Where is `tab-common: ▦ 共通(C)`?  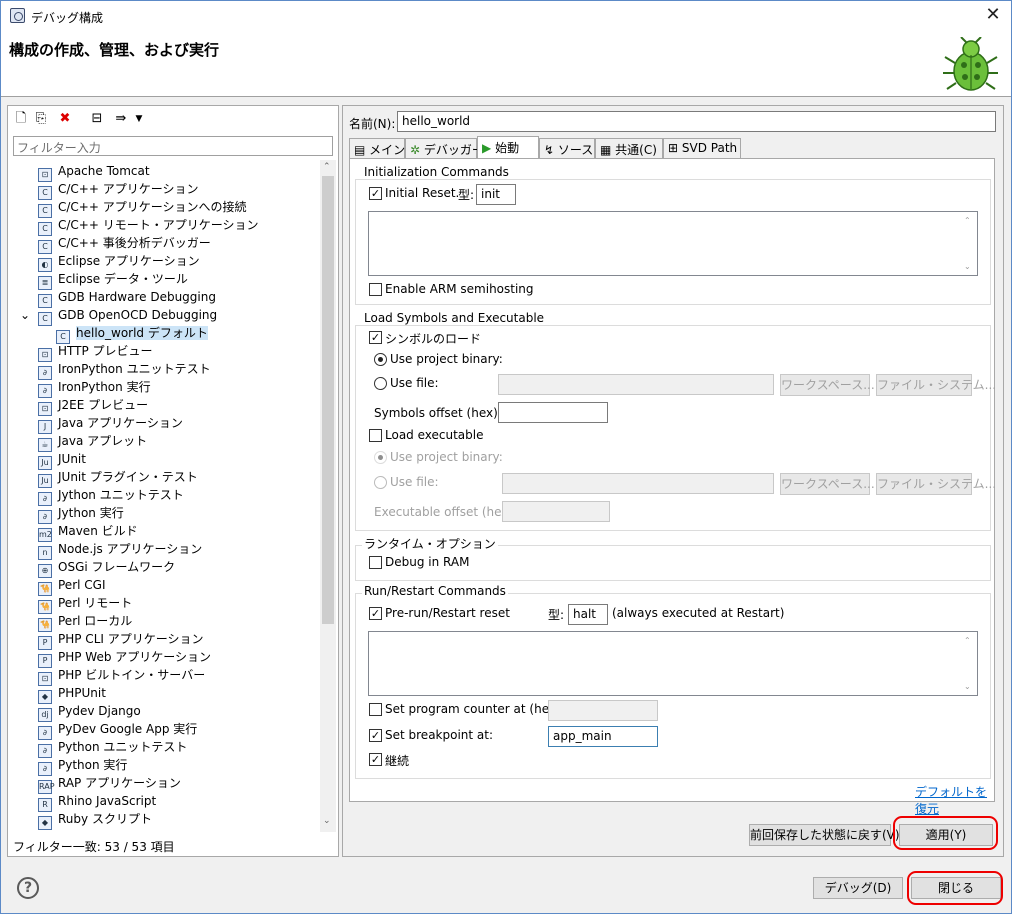
tab-common: ▦ 共通(C) is located at coordinates (629, 148).